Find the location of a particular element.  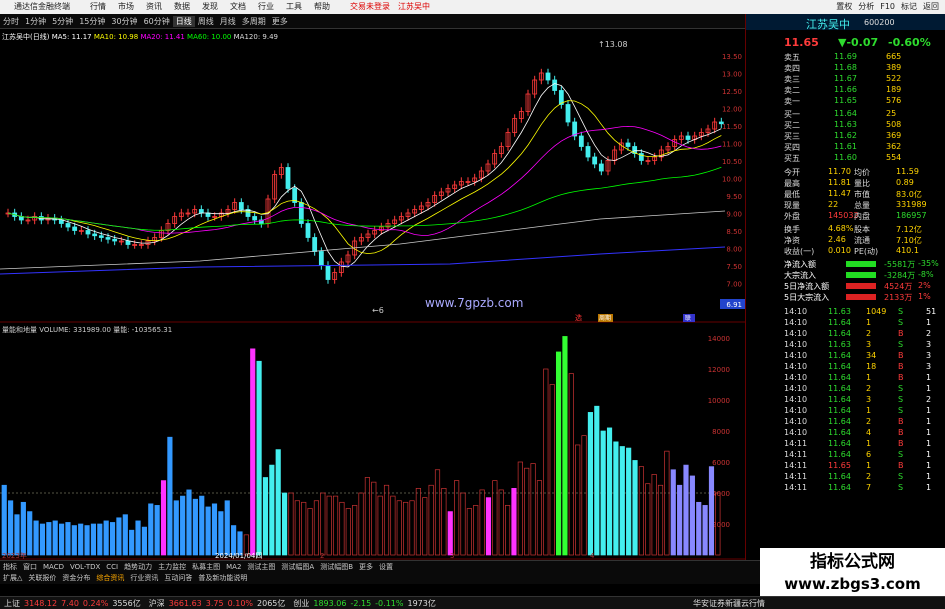

menu-7: 工具 is located at coordinates (294, 6).